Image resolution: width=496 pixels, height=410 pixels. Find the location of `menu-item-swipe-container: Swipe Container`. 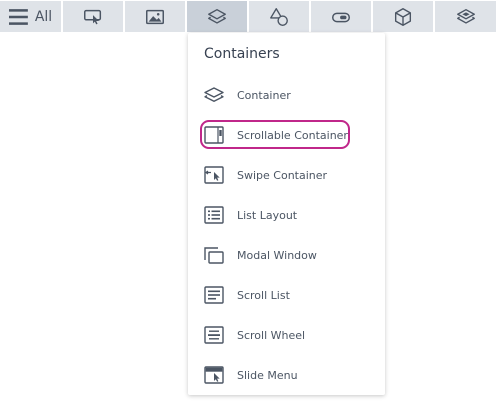

menu-item-swipe-container: Swipe Container is located at coordinates (287, 175).